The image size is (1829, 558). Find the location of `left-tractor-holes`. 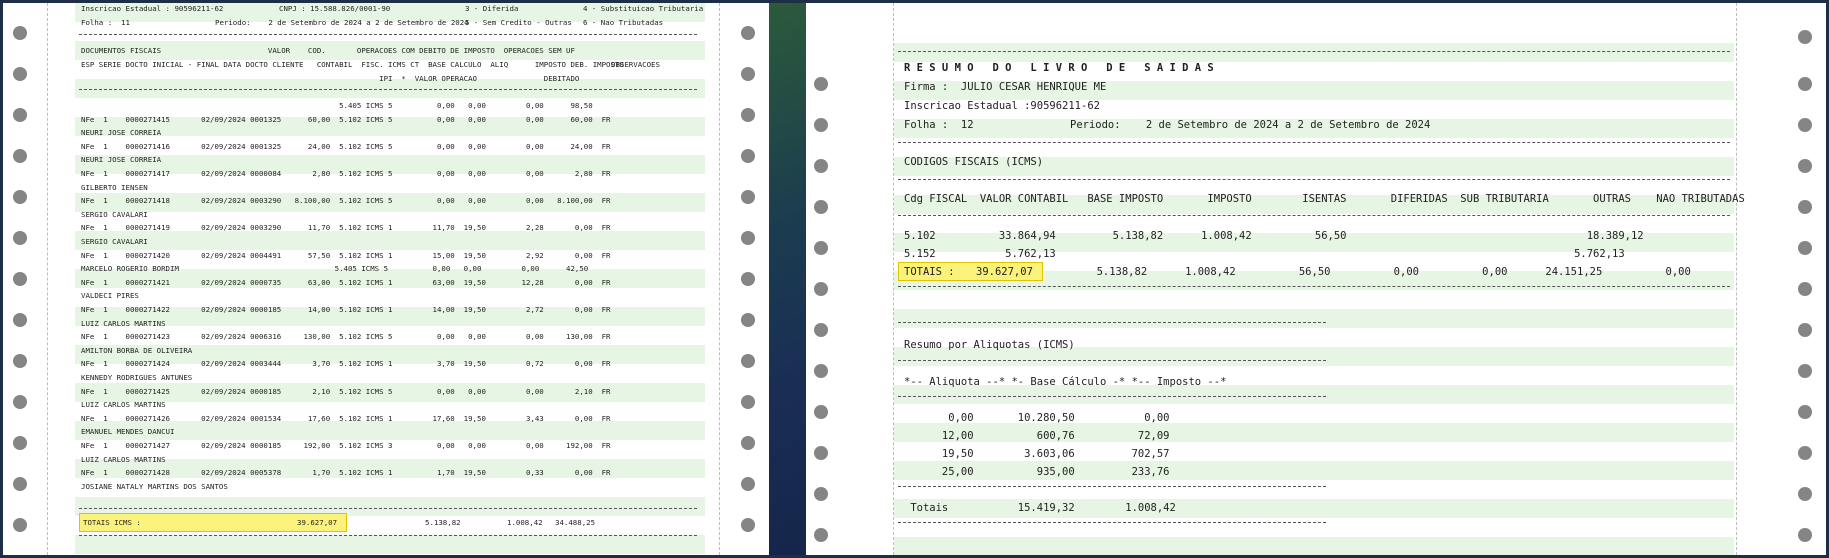

left-tractor-holes is located at coordinates (20, 279).